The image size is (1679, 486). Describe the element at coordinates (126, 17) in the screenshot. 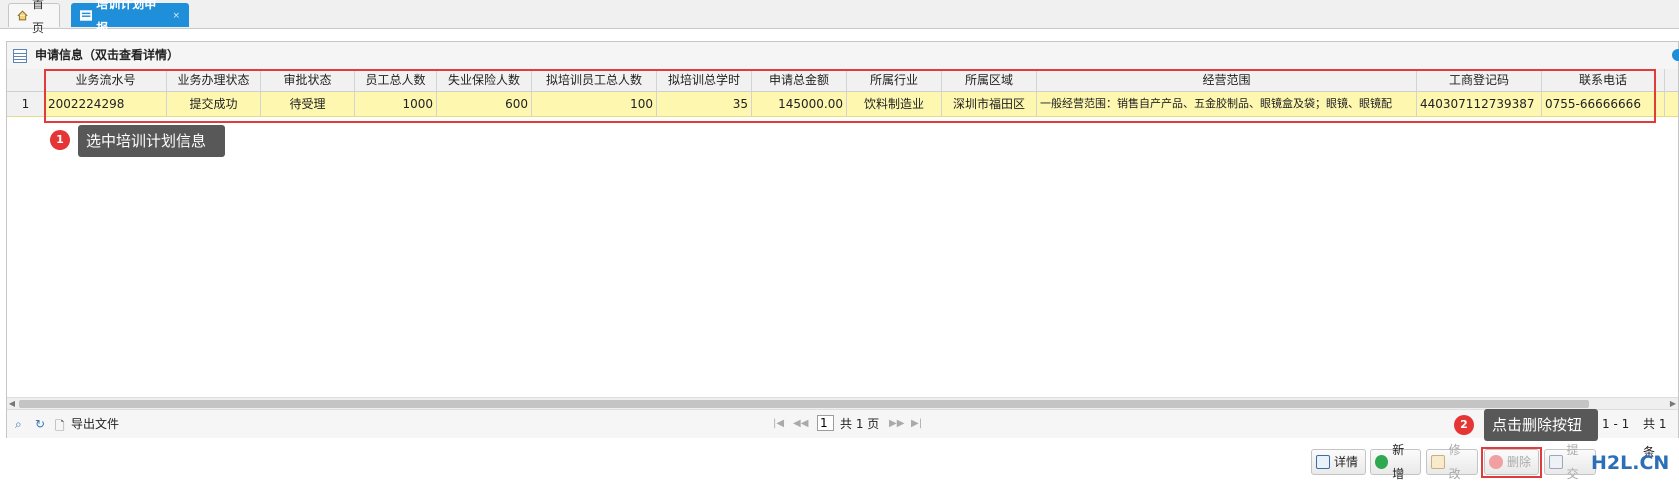

I see `tab-training-plan-label: 培训计划申报` at that location.